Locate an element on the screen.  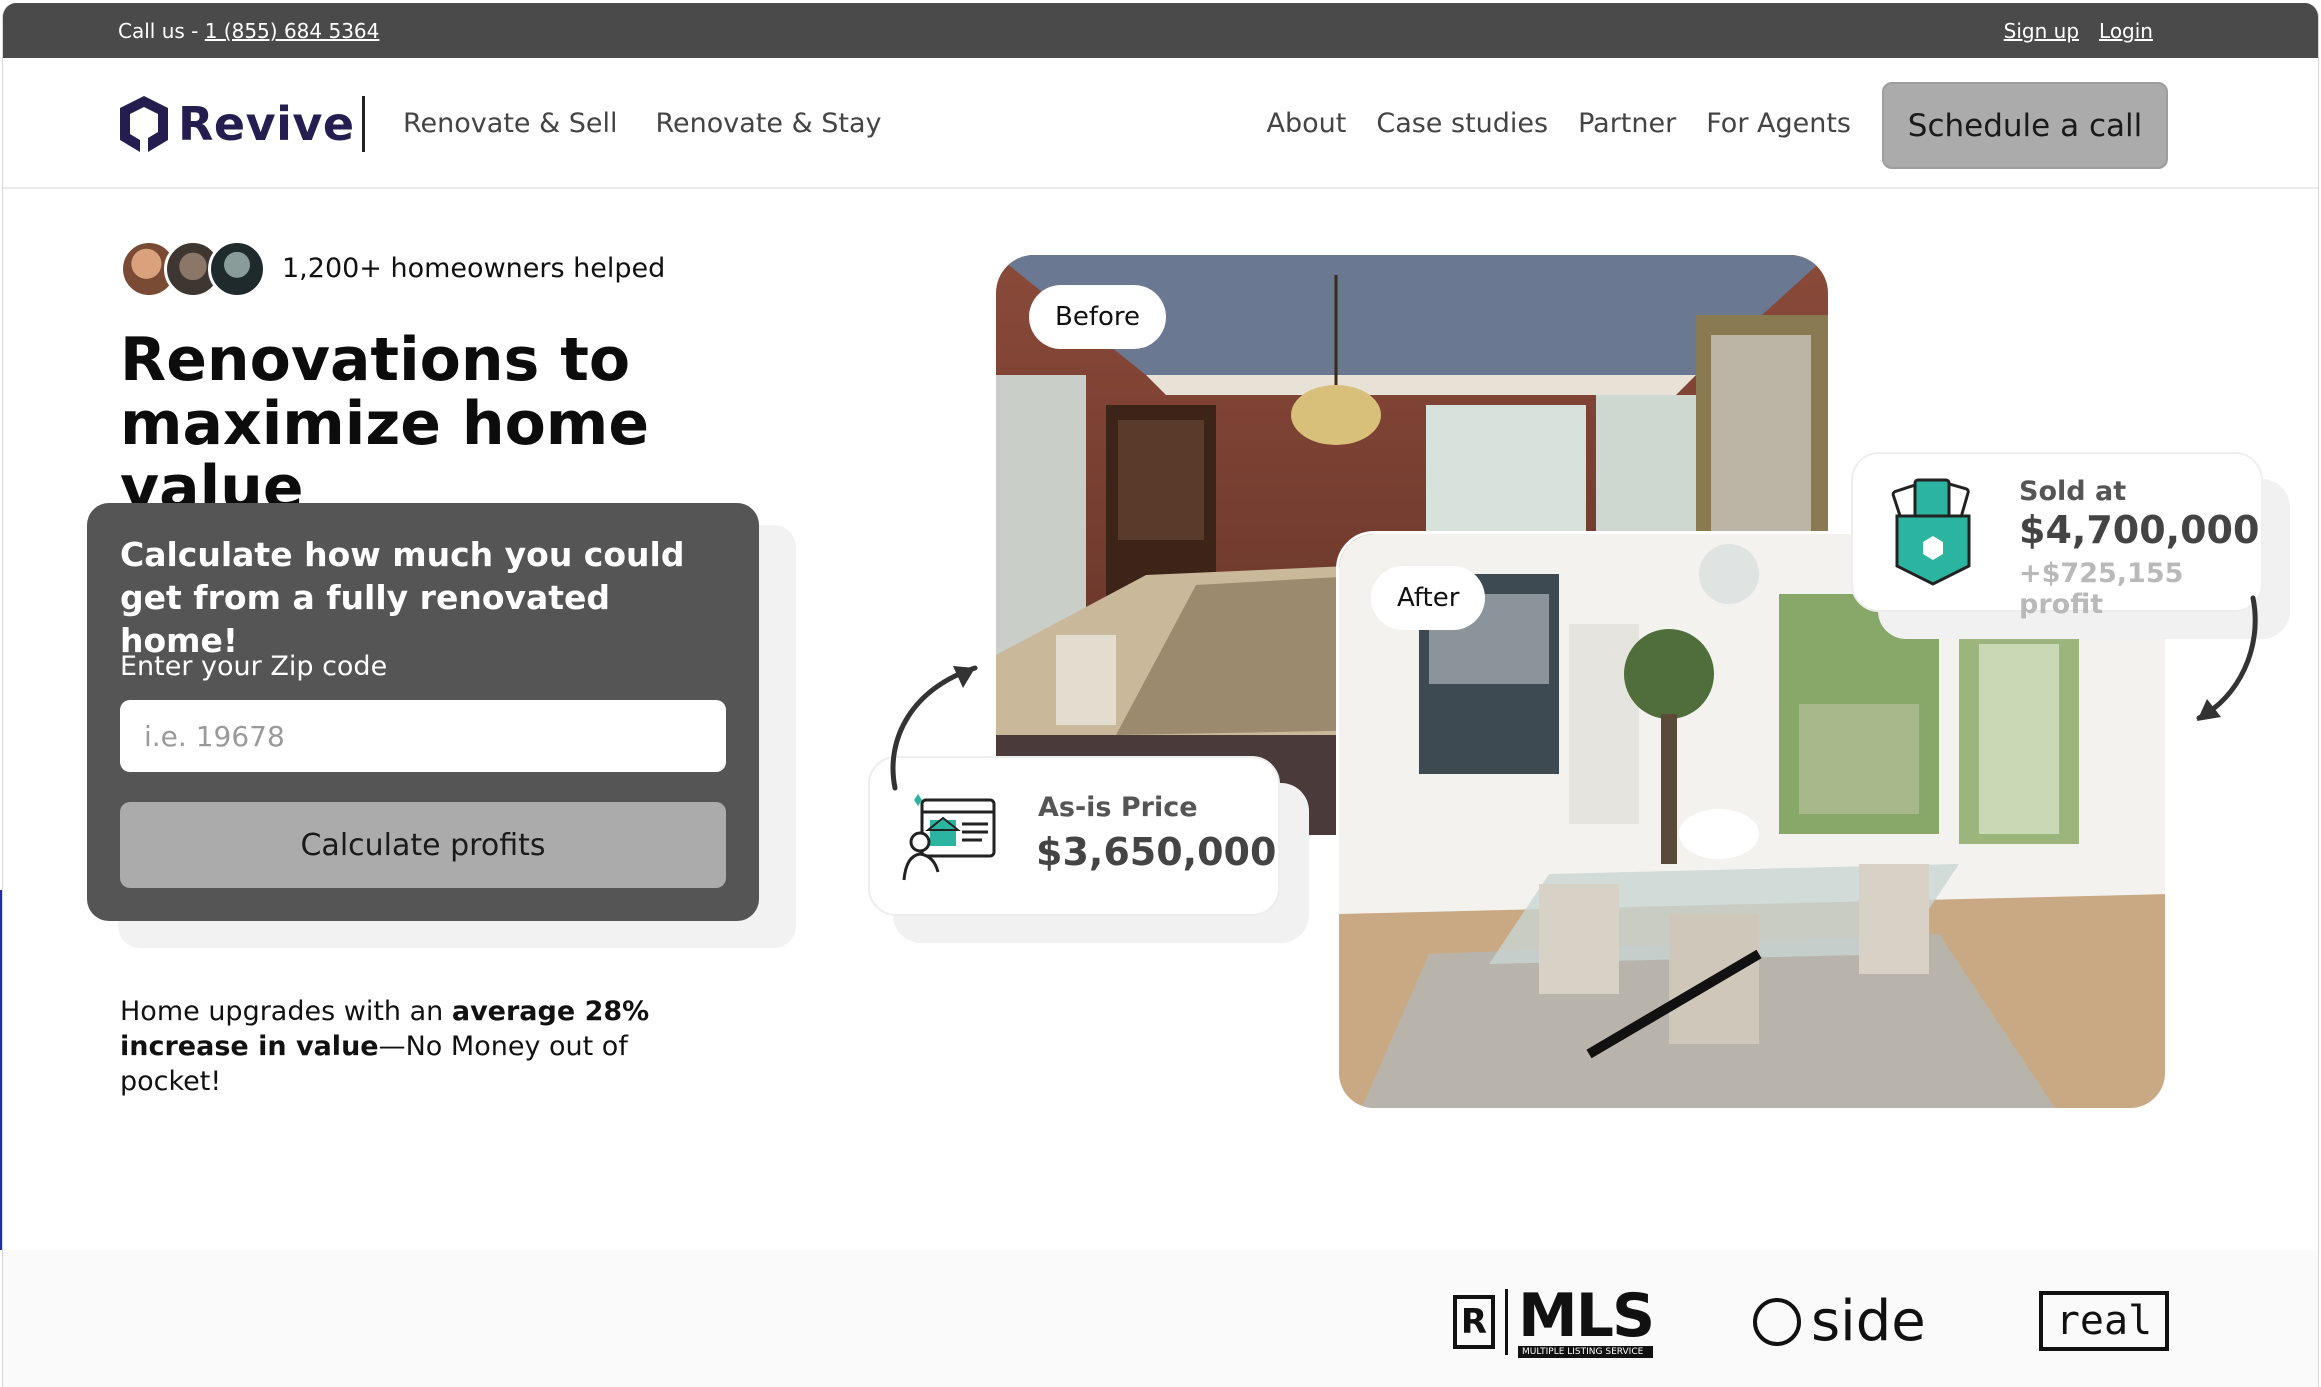
nav-primary: Renovate & Sell Renovate & Stay is located at coordinates (642, 123).